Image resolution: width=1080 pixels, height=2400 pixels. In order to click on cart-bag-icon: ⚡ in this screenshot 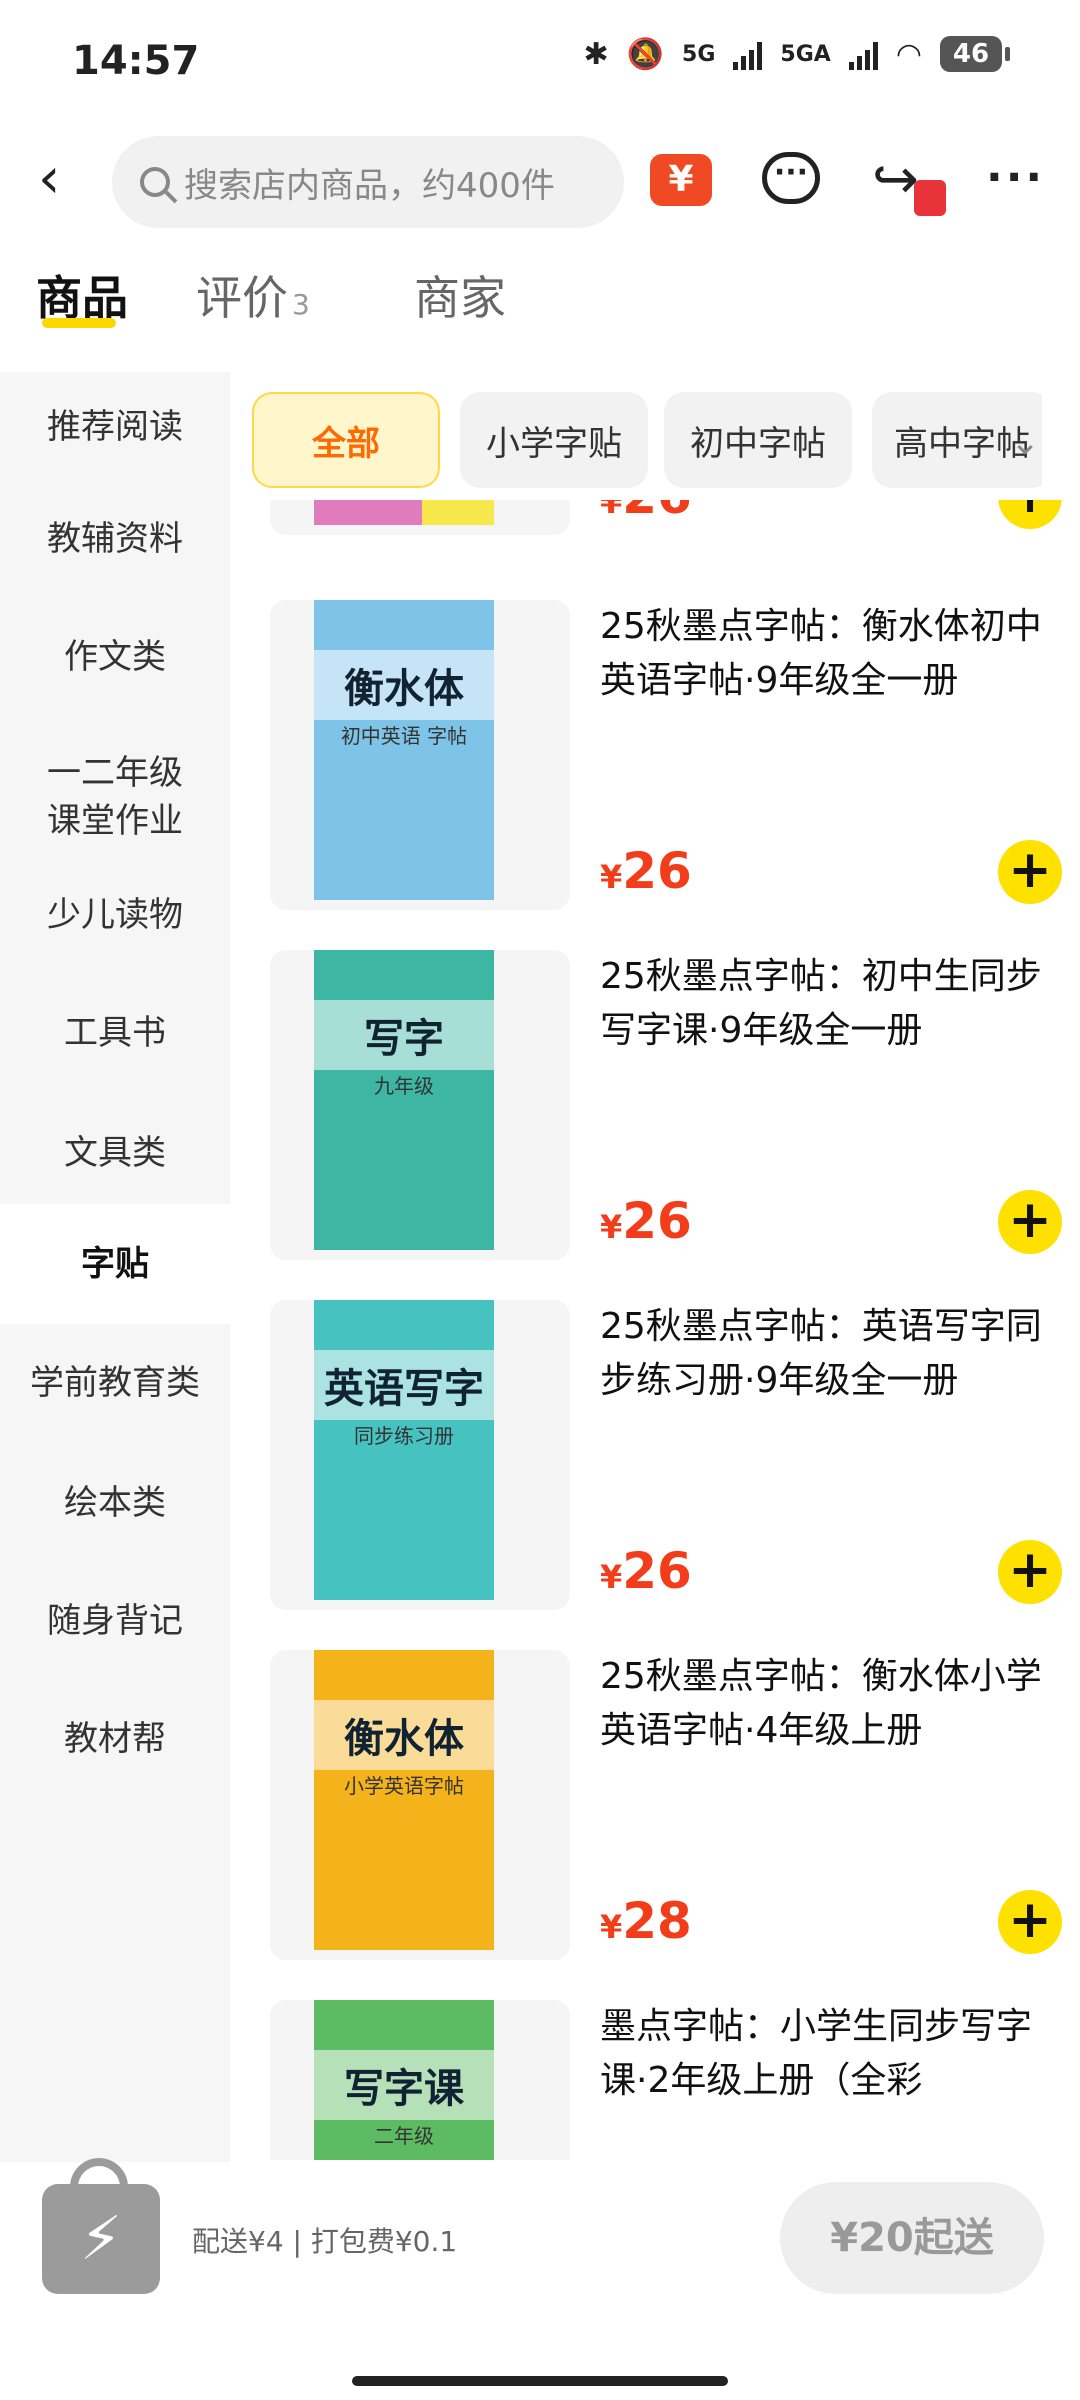, I will do `click(101, 2226)`.